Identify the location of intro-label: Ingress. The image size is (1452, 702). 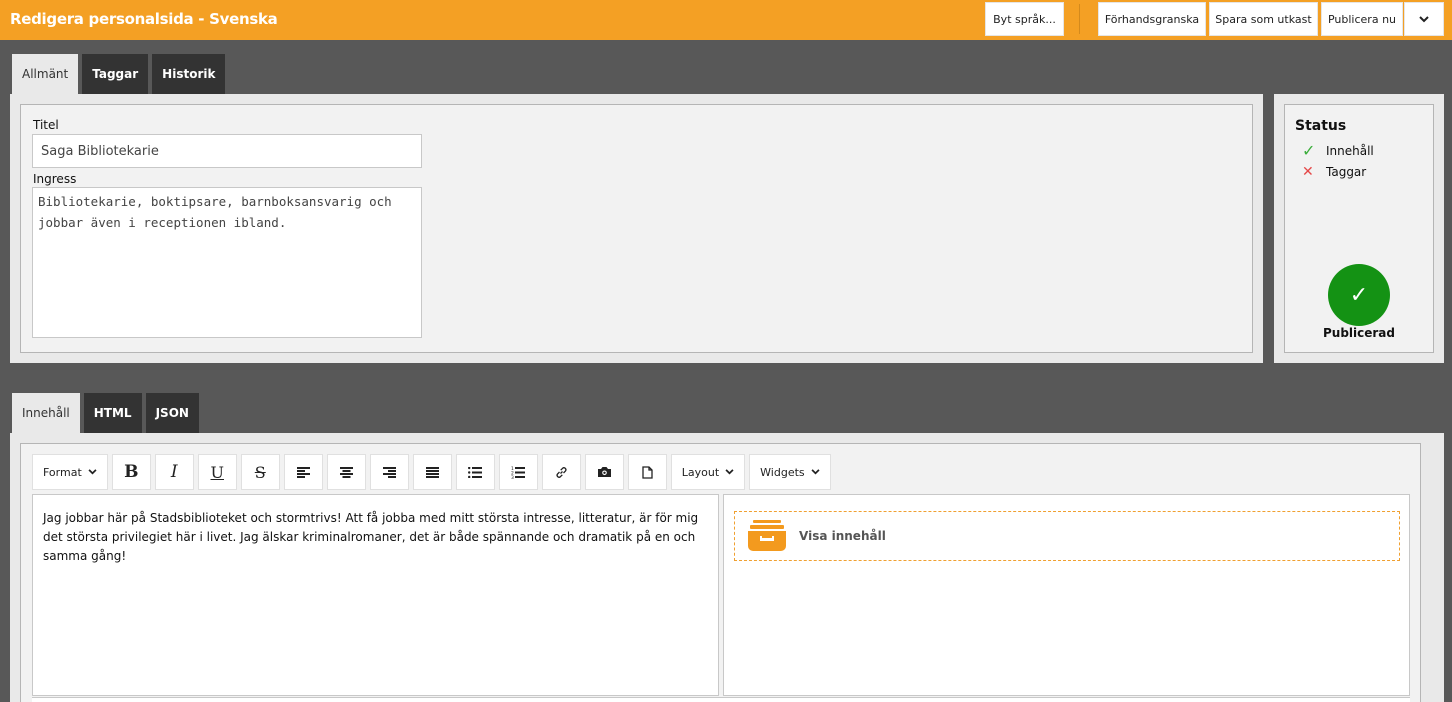
(55, 179).